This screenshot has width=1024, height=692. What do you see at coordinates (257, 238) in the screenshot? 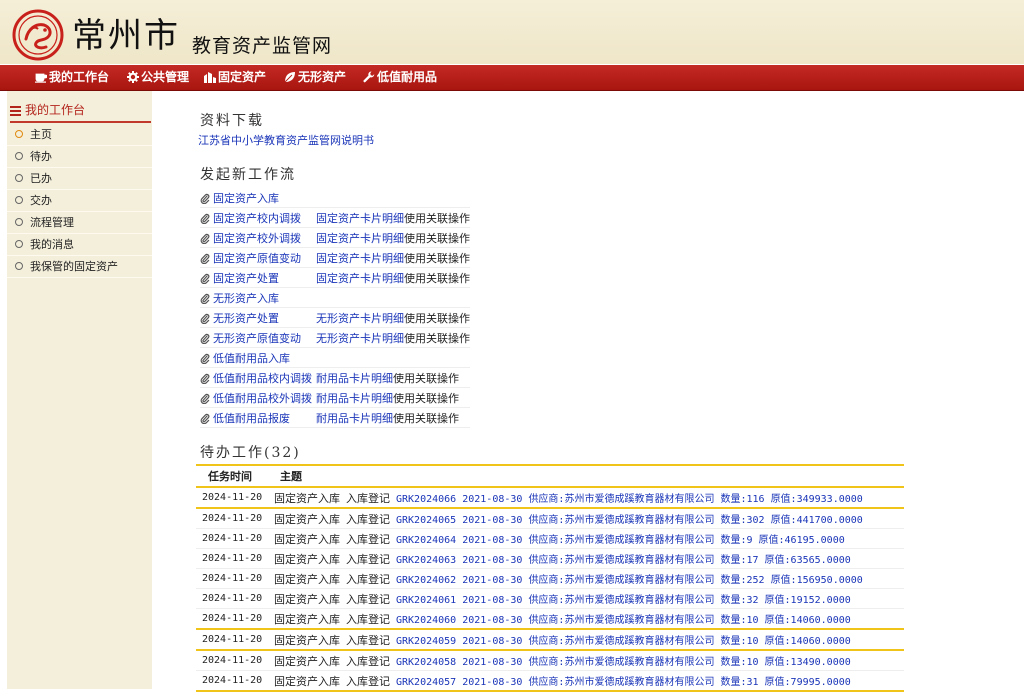
I see `workflow-start-link: 固定资产校外调拨` at bounding box center [257, 238].